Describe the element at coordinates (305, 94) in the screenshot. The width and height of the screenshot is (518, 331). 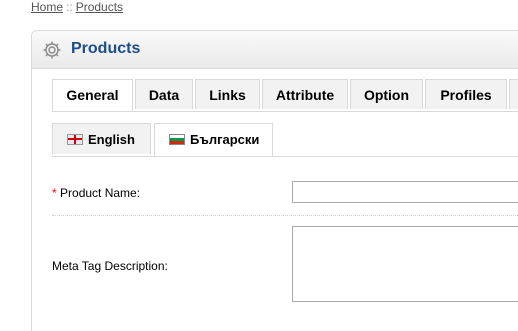
I see `tab-attribute: Attribute` at that location.